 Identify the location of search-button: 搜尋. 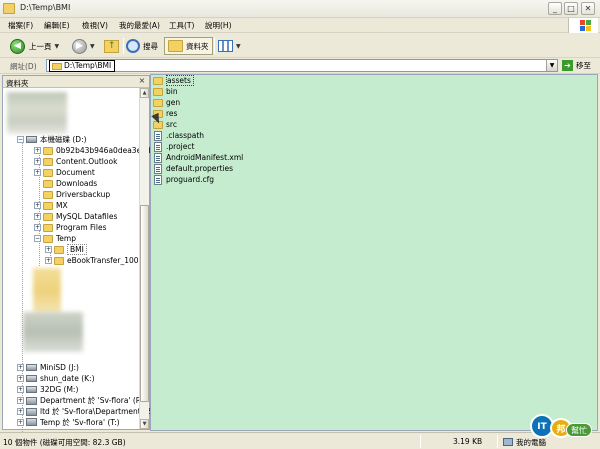
(142, 46).